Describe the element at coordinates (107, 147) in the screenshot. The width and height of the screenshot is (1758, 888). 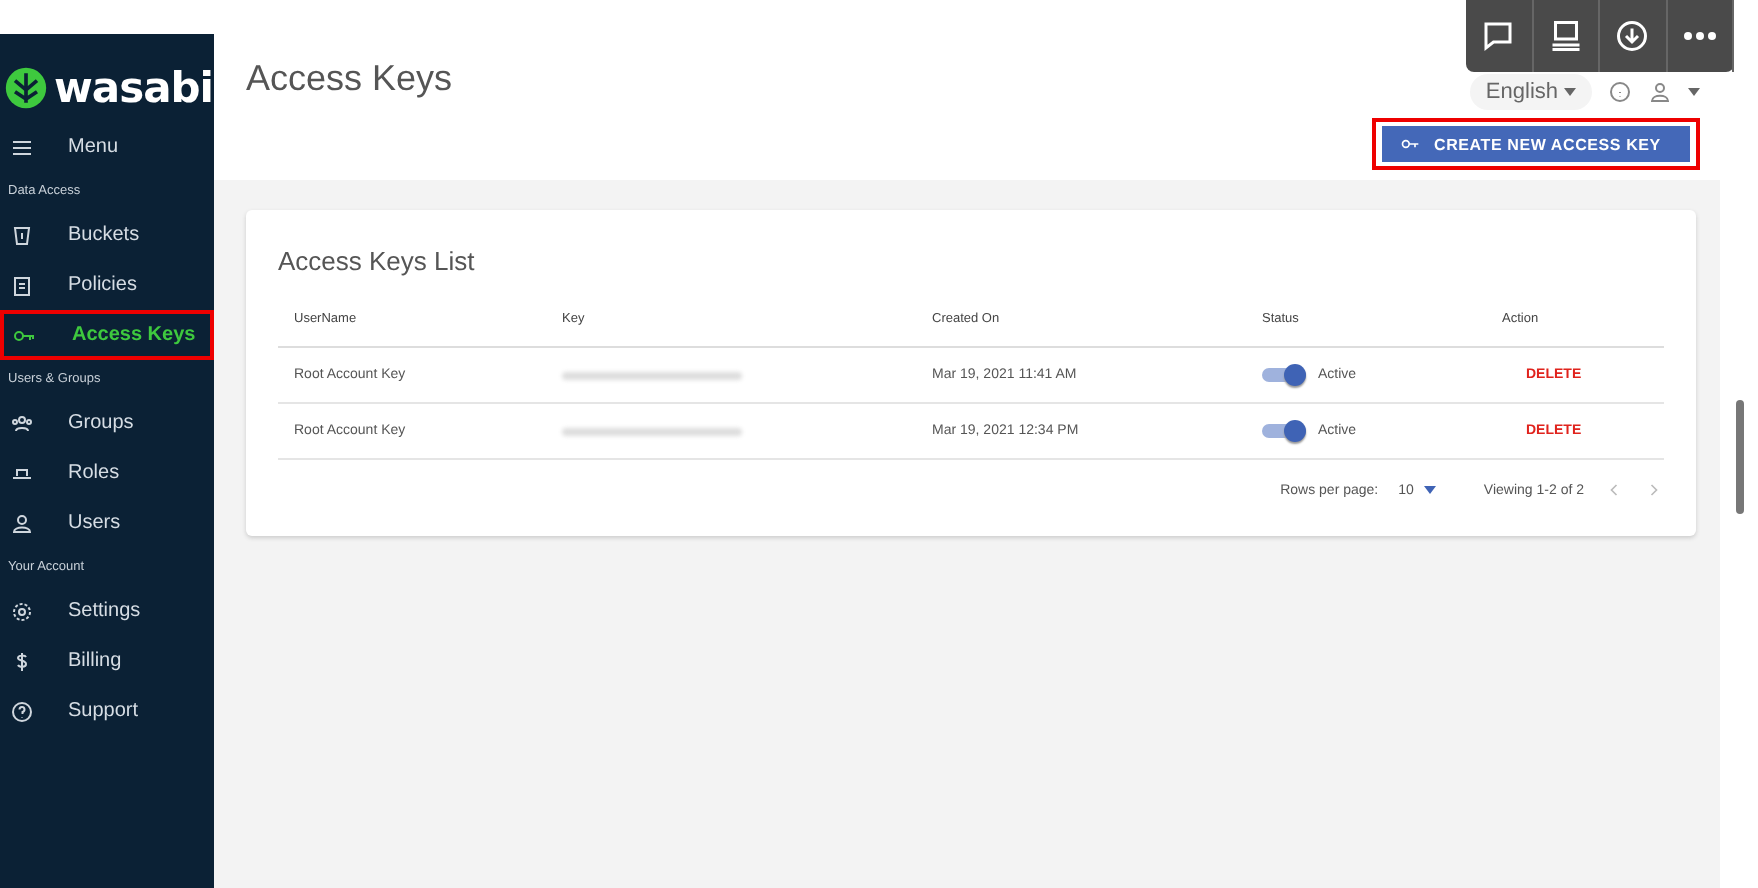
I see `menu-toggle: Menu` at that location.